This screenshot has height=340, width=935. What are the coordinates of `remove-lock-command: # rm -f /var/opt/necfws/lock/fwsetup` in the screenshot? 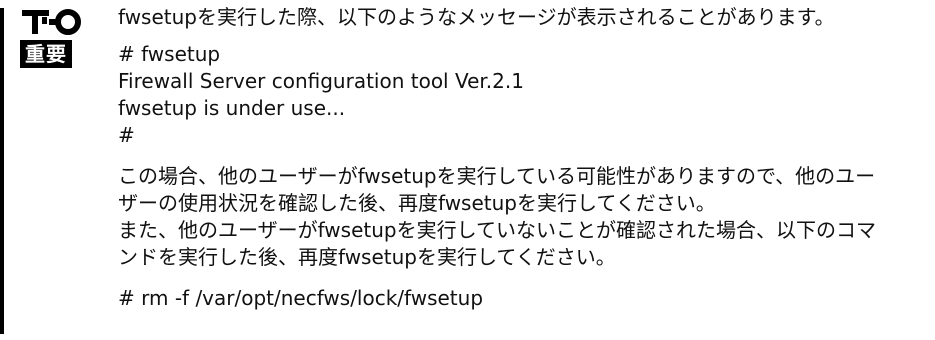 It's located at (301, 298).